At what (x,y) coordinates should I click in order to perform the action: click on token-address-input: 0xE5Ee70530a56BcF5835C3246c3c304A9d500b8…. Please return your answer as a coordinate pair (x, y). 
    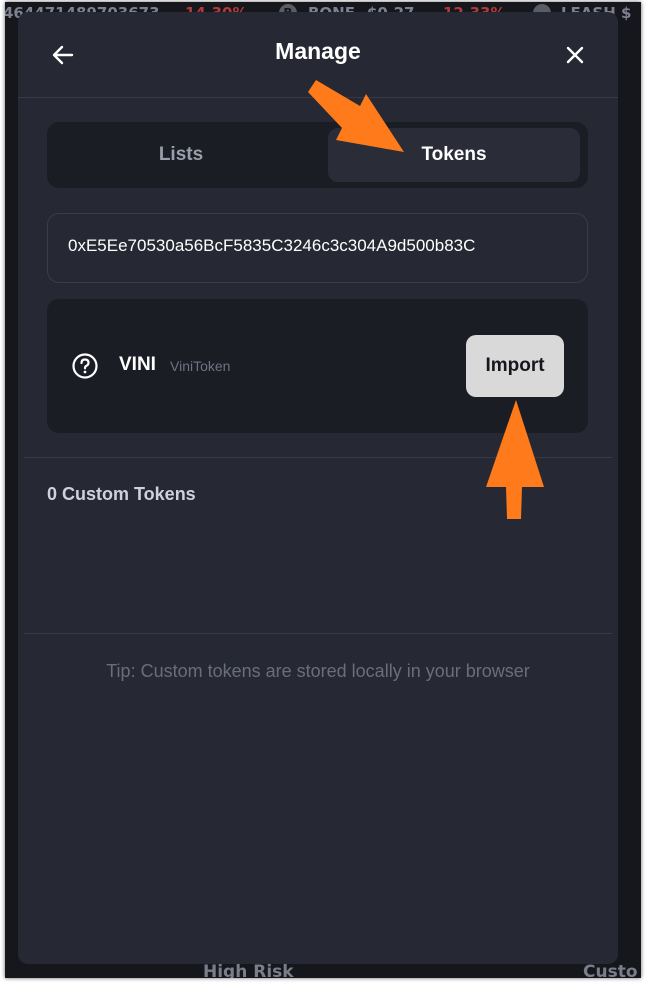
    Looking at the image, I should click on (317, 248).